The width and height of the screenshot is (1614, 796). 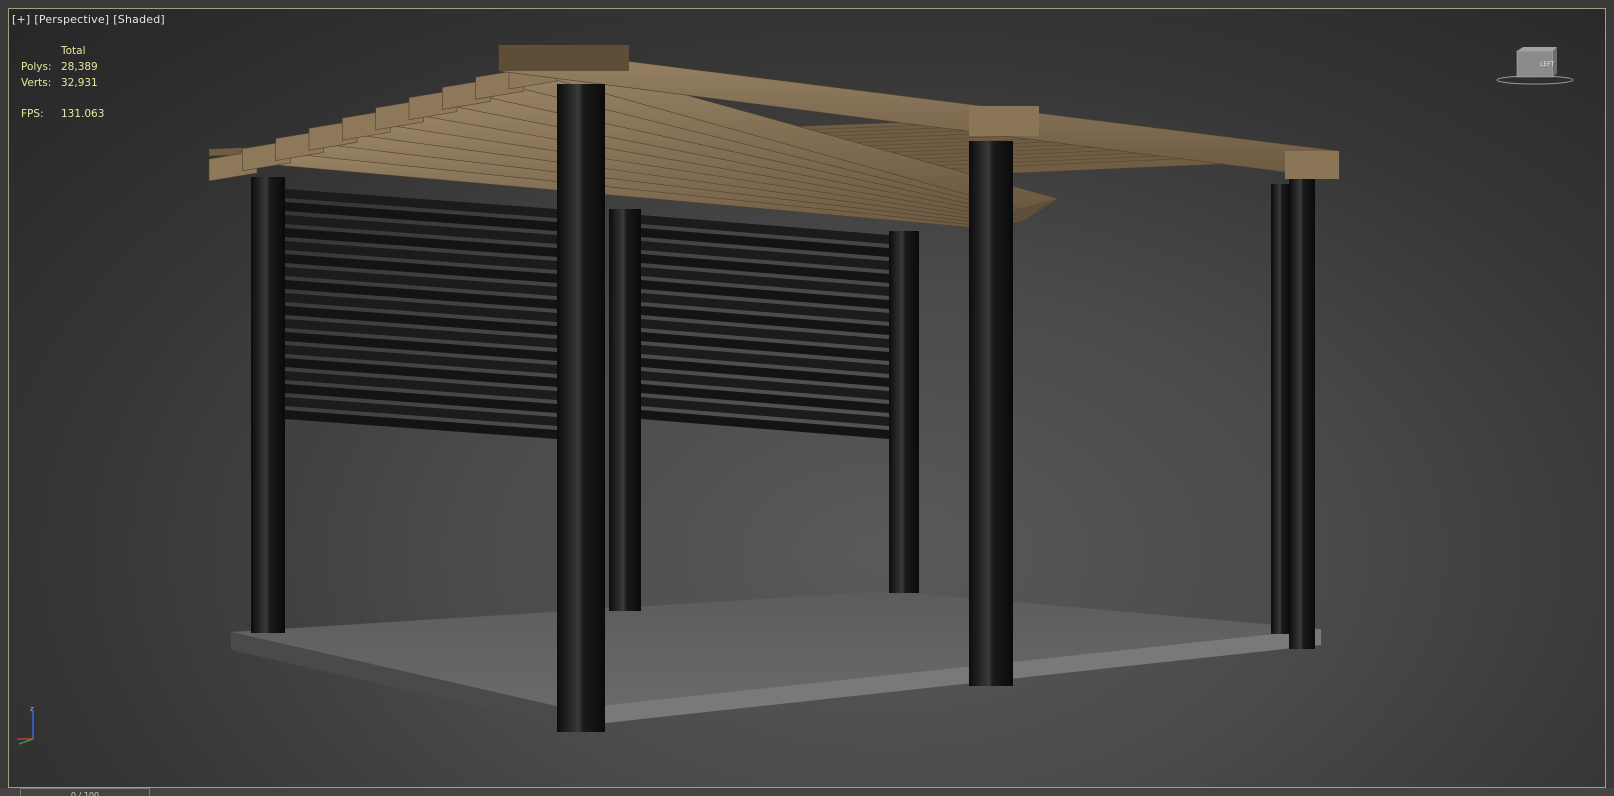 I want to click on axis-z-label: z, so click(x=32, y=709).